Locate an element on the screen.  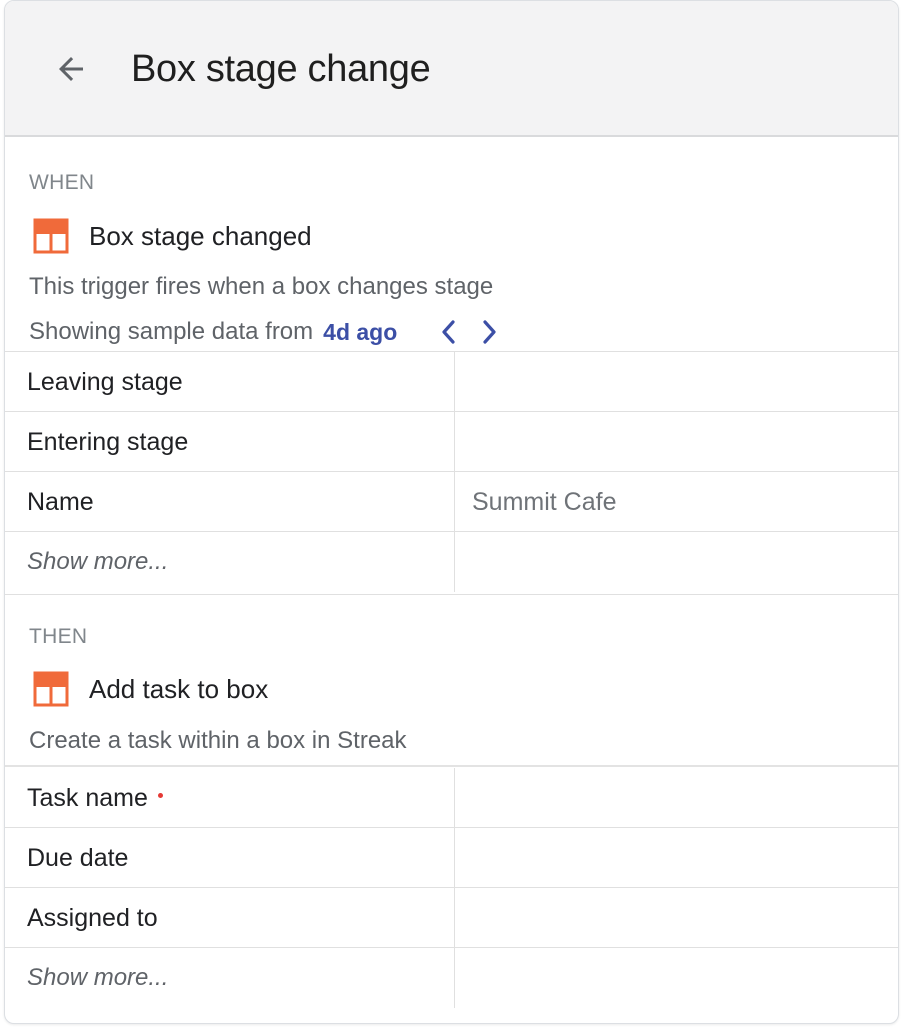
arrow-left-icon is located at coordinates (71, 69).